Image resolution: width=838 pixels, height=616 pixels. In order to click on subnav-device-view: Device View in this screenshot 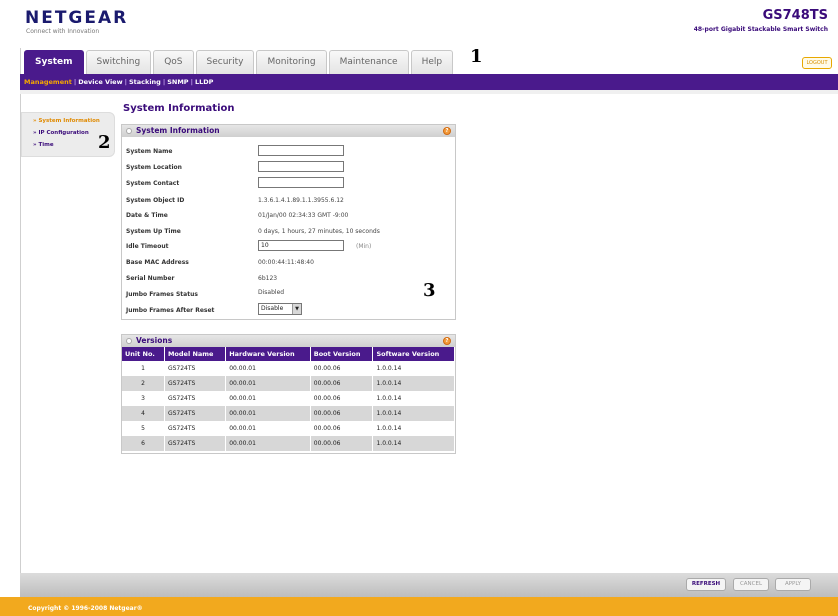, I will do `click(100, 82)`.